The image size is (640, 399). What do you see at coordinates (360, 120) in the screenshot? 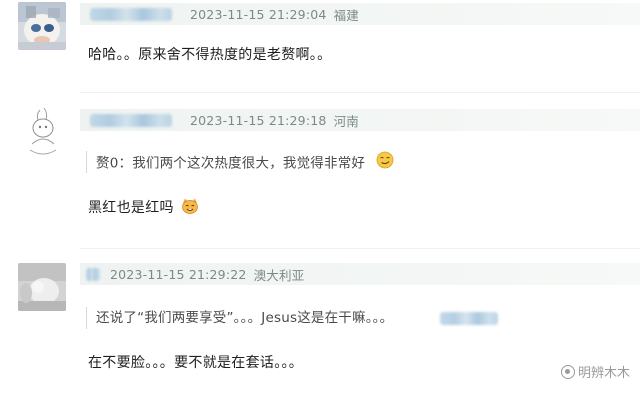
I see `comment-meta-bar: 2023-11-15 21:29:18 河南` at bounding box center [360, 120].